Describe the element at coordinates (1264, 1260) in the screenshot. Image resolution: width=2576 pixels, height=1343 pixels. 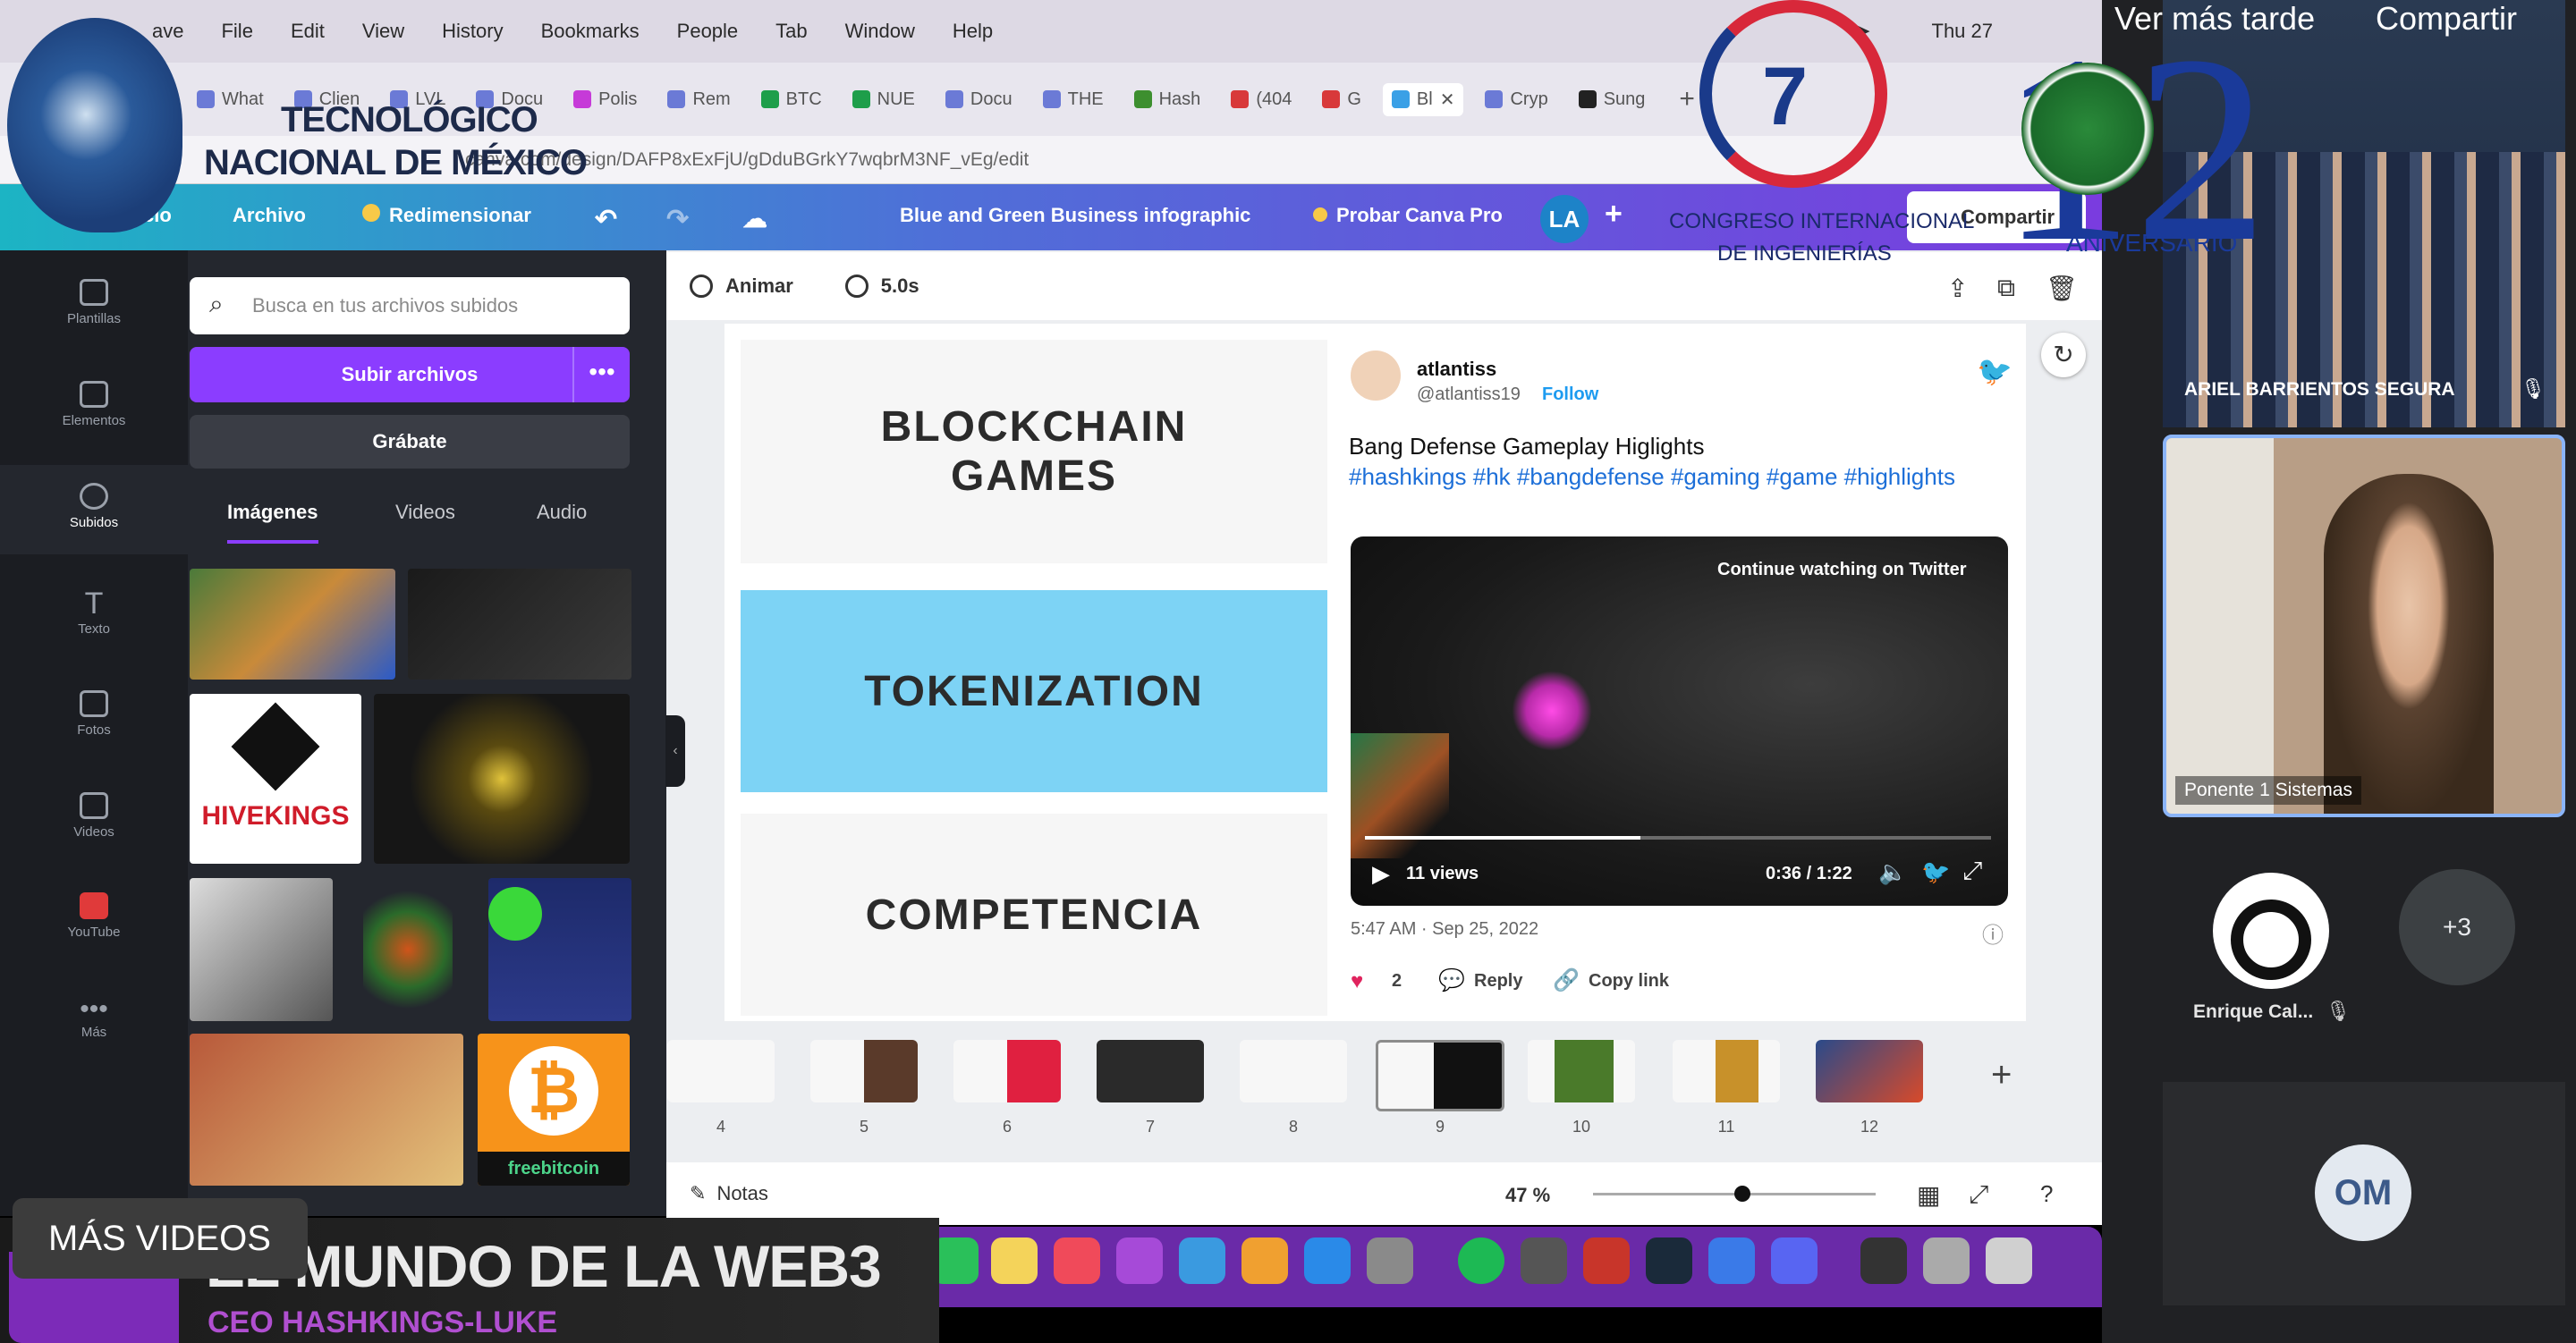
I see `pages-app-icon` at that location.